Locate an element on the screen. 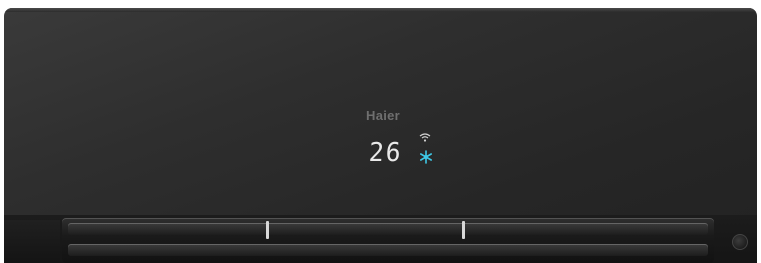 The height and width of the screenshot is (263, 761). led-display: 26 is located at coordinates (404, 152).